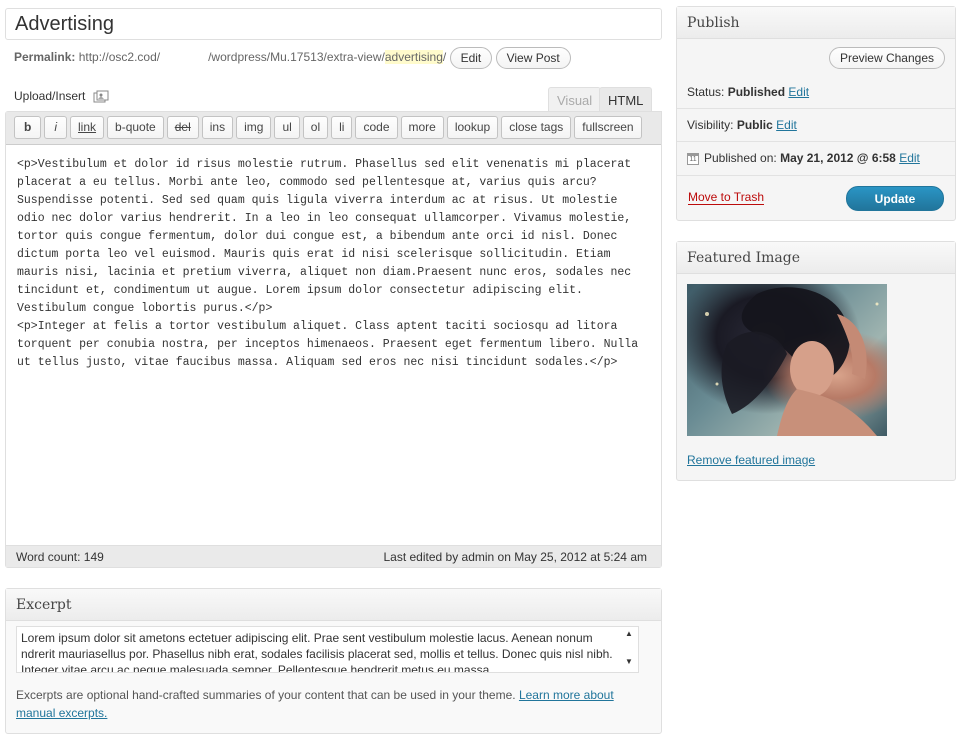  What do you see at coordinates (315, 127) in the screenshot?
I see `ol-button: ol` at bounding box center [315, 127].